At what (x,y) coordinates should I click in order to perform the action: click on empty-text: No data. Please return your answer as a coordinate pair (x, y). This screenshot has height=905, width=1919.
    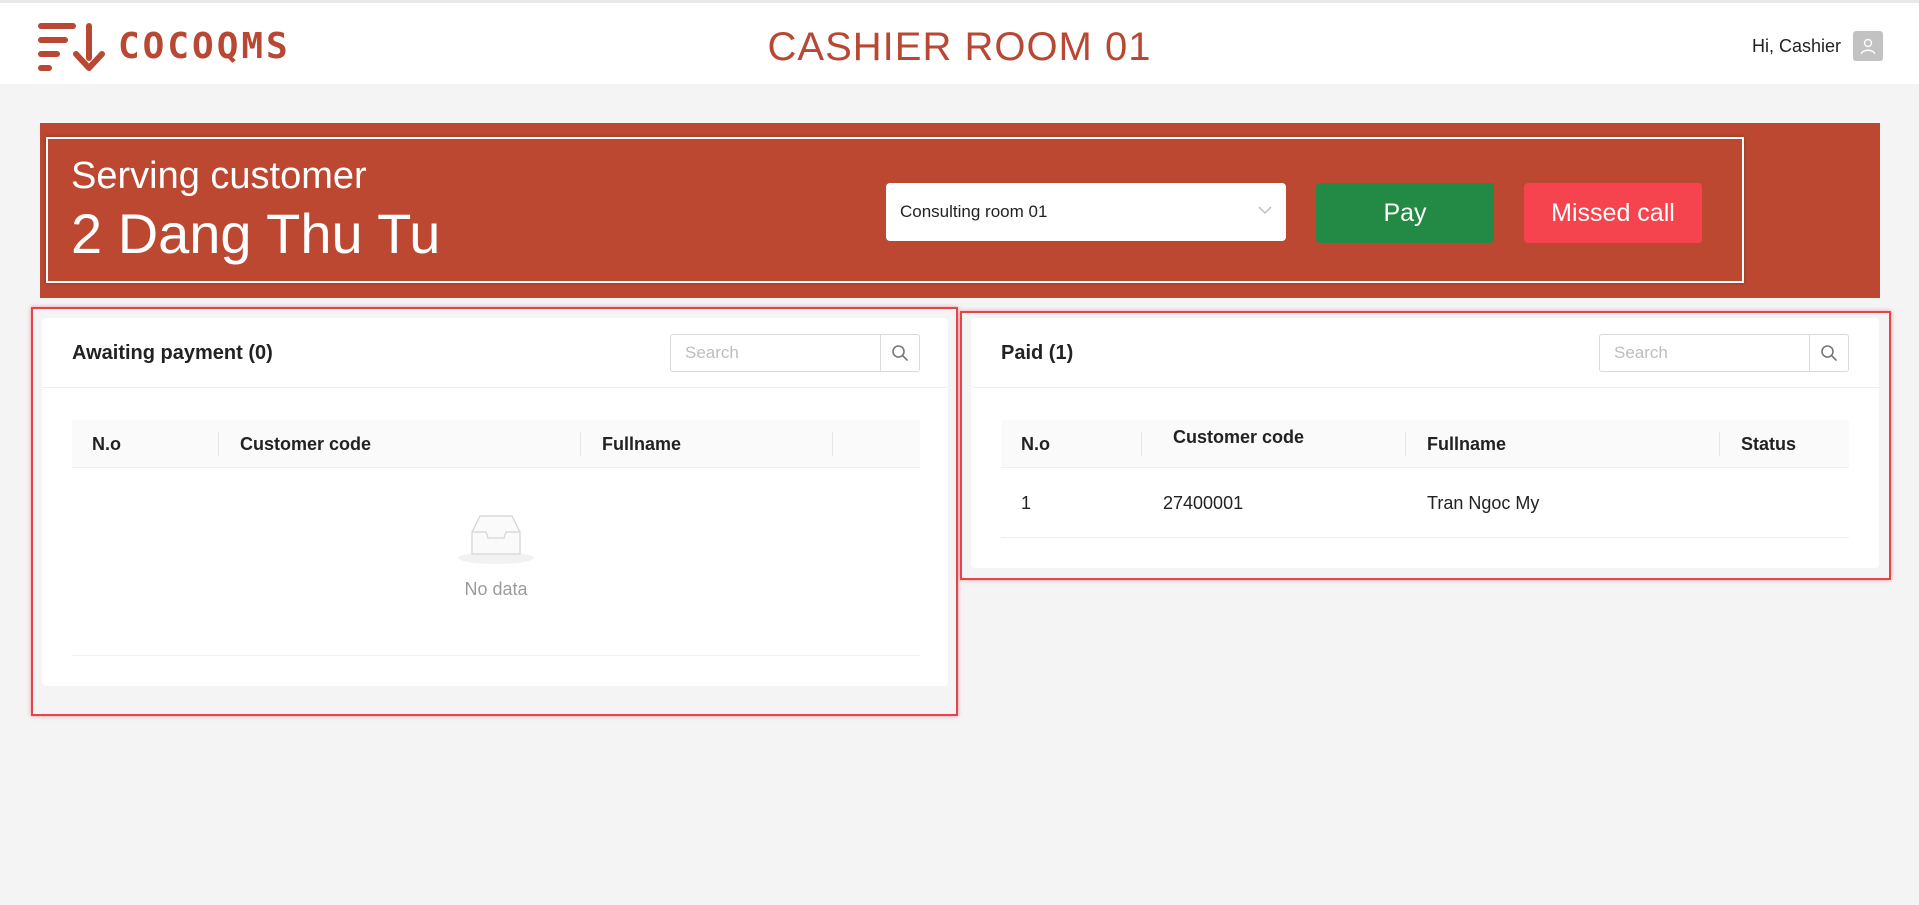
    Looking at the image, I should click on (496, 589).